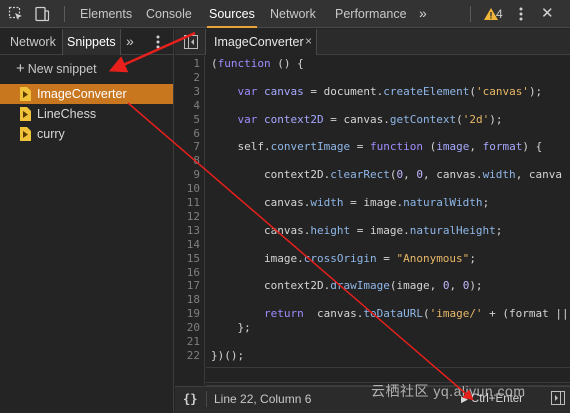 Image resolution: width=570 pixels, height=413 pixels. Describe the element at coordinates (82, 94) in the screenshot. I see `snippet-name: ImageConverter` at that location.